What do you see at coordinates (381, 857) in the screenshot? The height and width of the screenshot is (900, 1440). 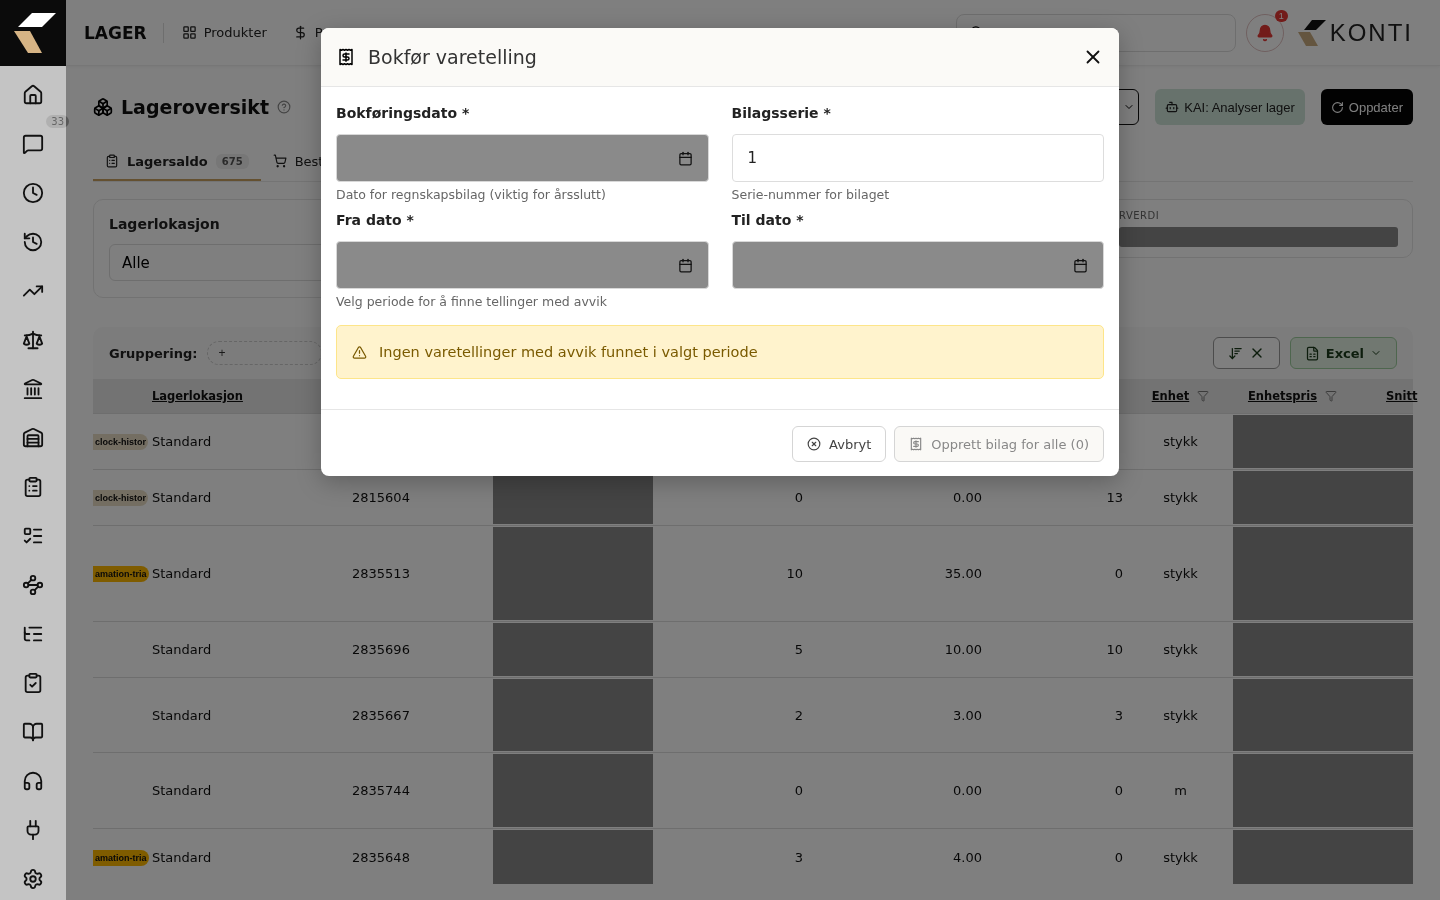 I see `table-cell: 2835648` at bounding box center [381, 857].